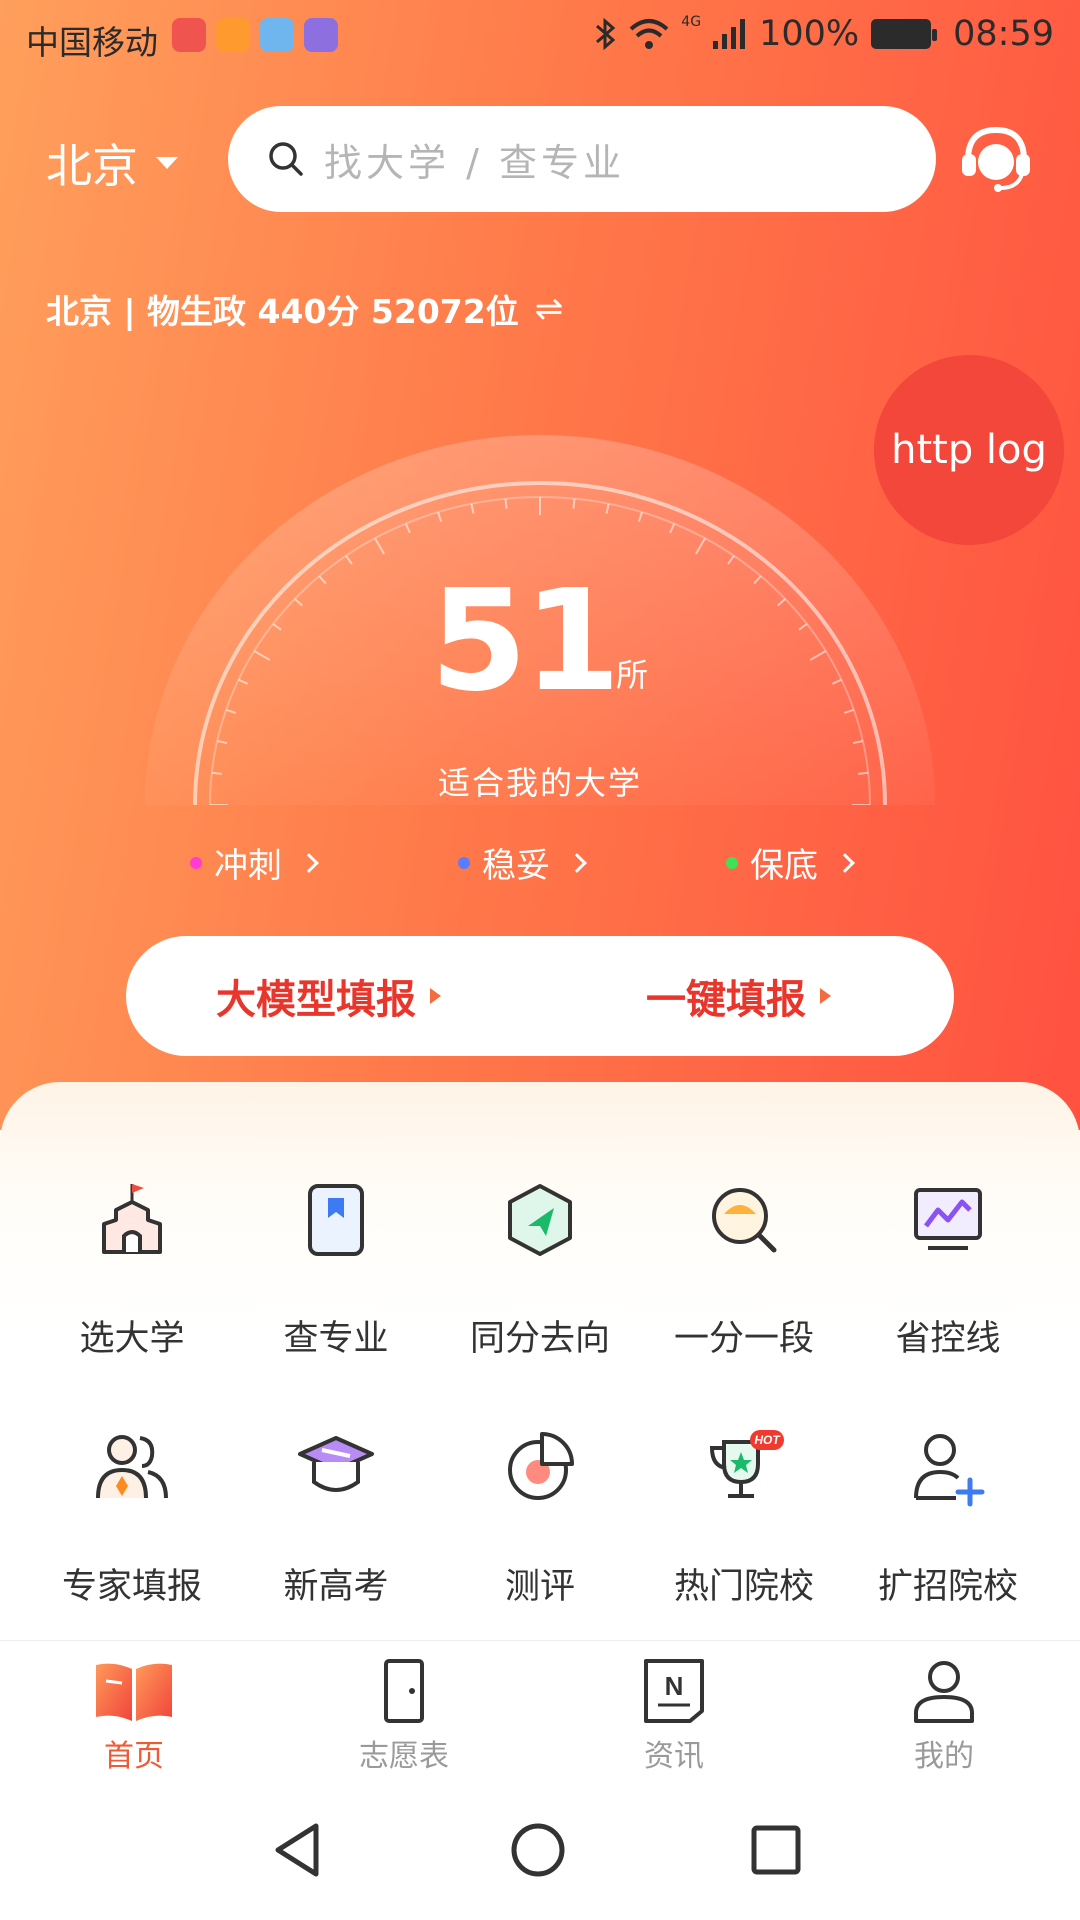  Describe the element at coordinates (92, 42) in the screenshot. I see `carrier-name: 中国移动` at that location.